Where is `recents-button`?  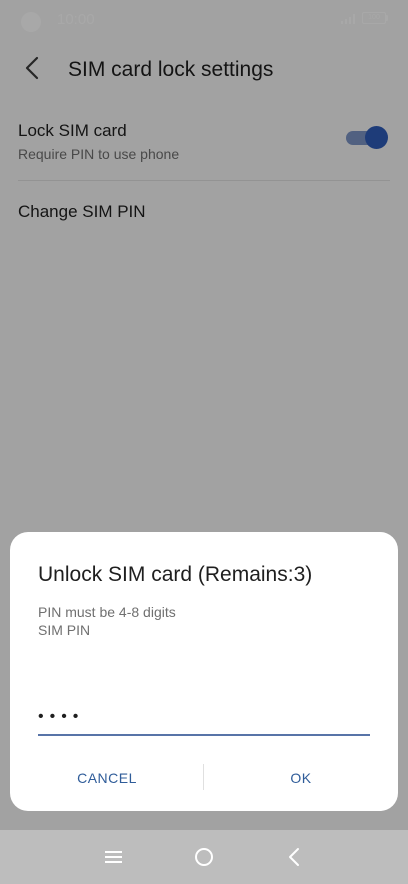 recents-button is located at coordinates (114, 857).